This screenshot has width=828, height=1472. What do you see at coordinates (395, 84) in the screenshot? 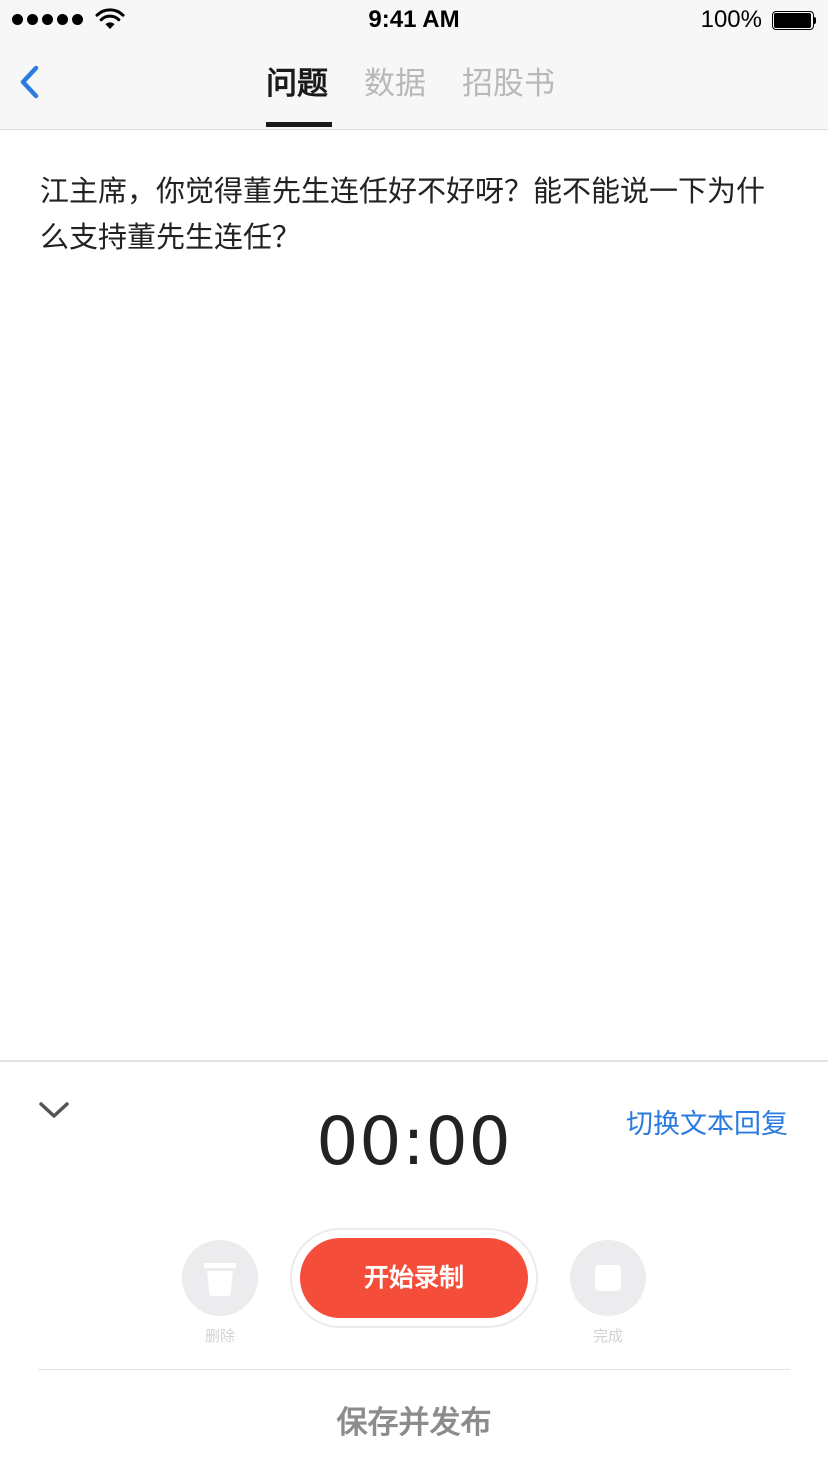
I see `tab-data: 数据` at bounding box center [395, 84].